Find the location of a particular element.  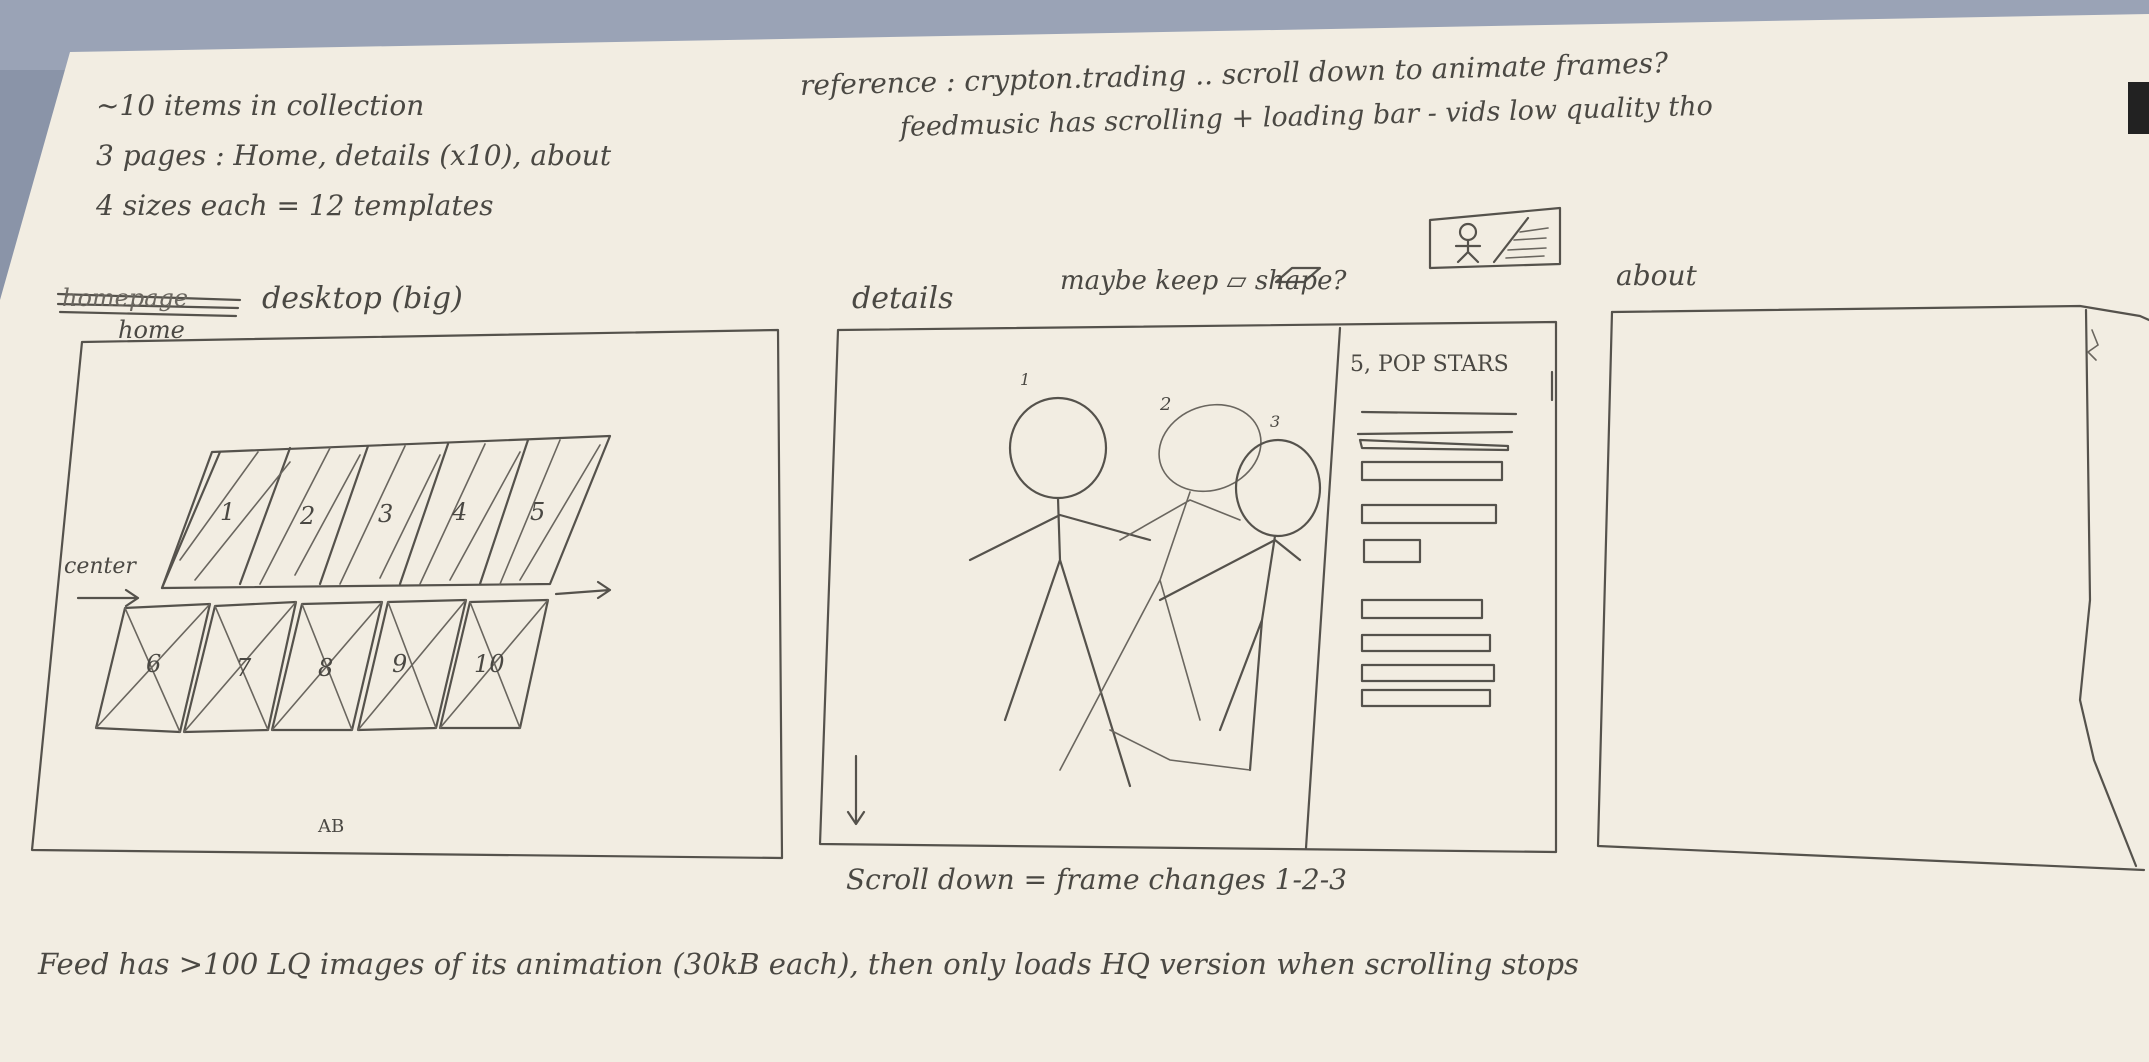

note-collection-count: ~10 items in collection is located at coordinates (260, 105).